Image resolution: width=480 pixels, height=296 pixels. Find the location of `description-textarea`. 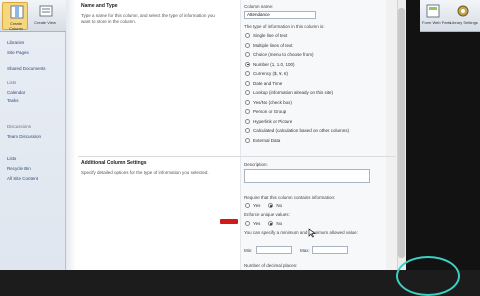

description-textarea is located at coordinates (307, 176).